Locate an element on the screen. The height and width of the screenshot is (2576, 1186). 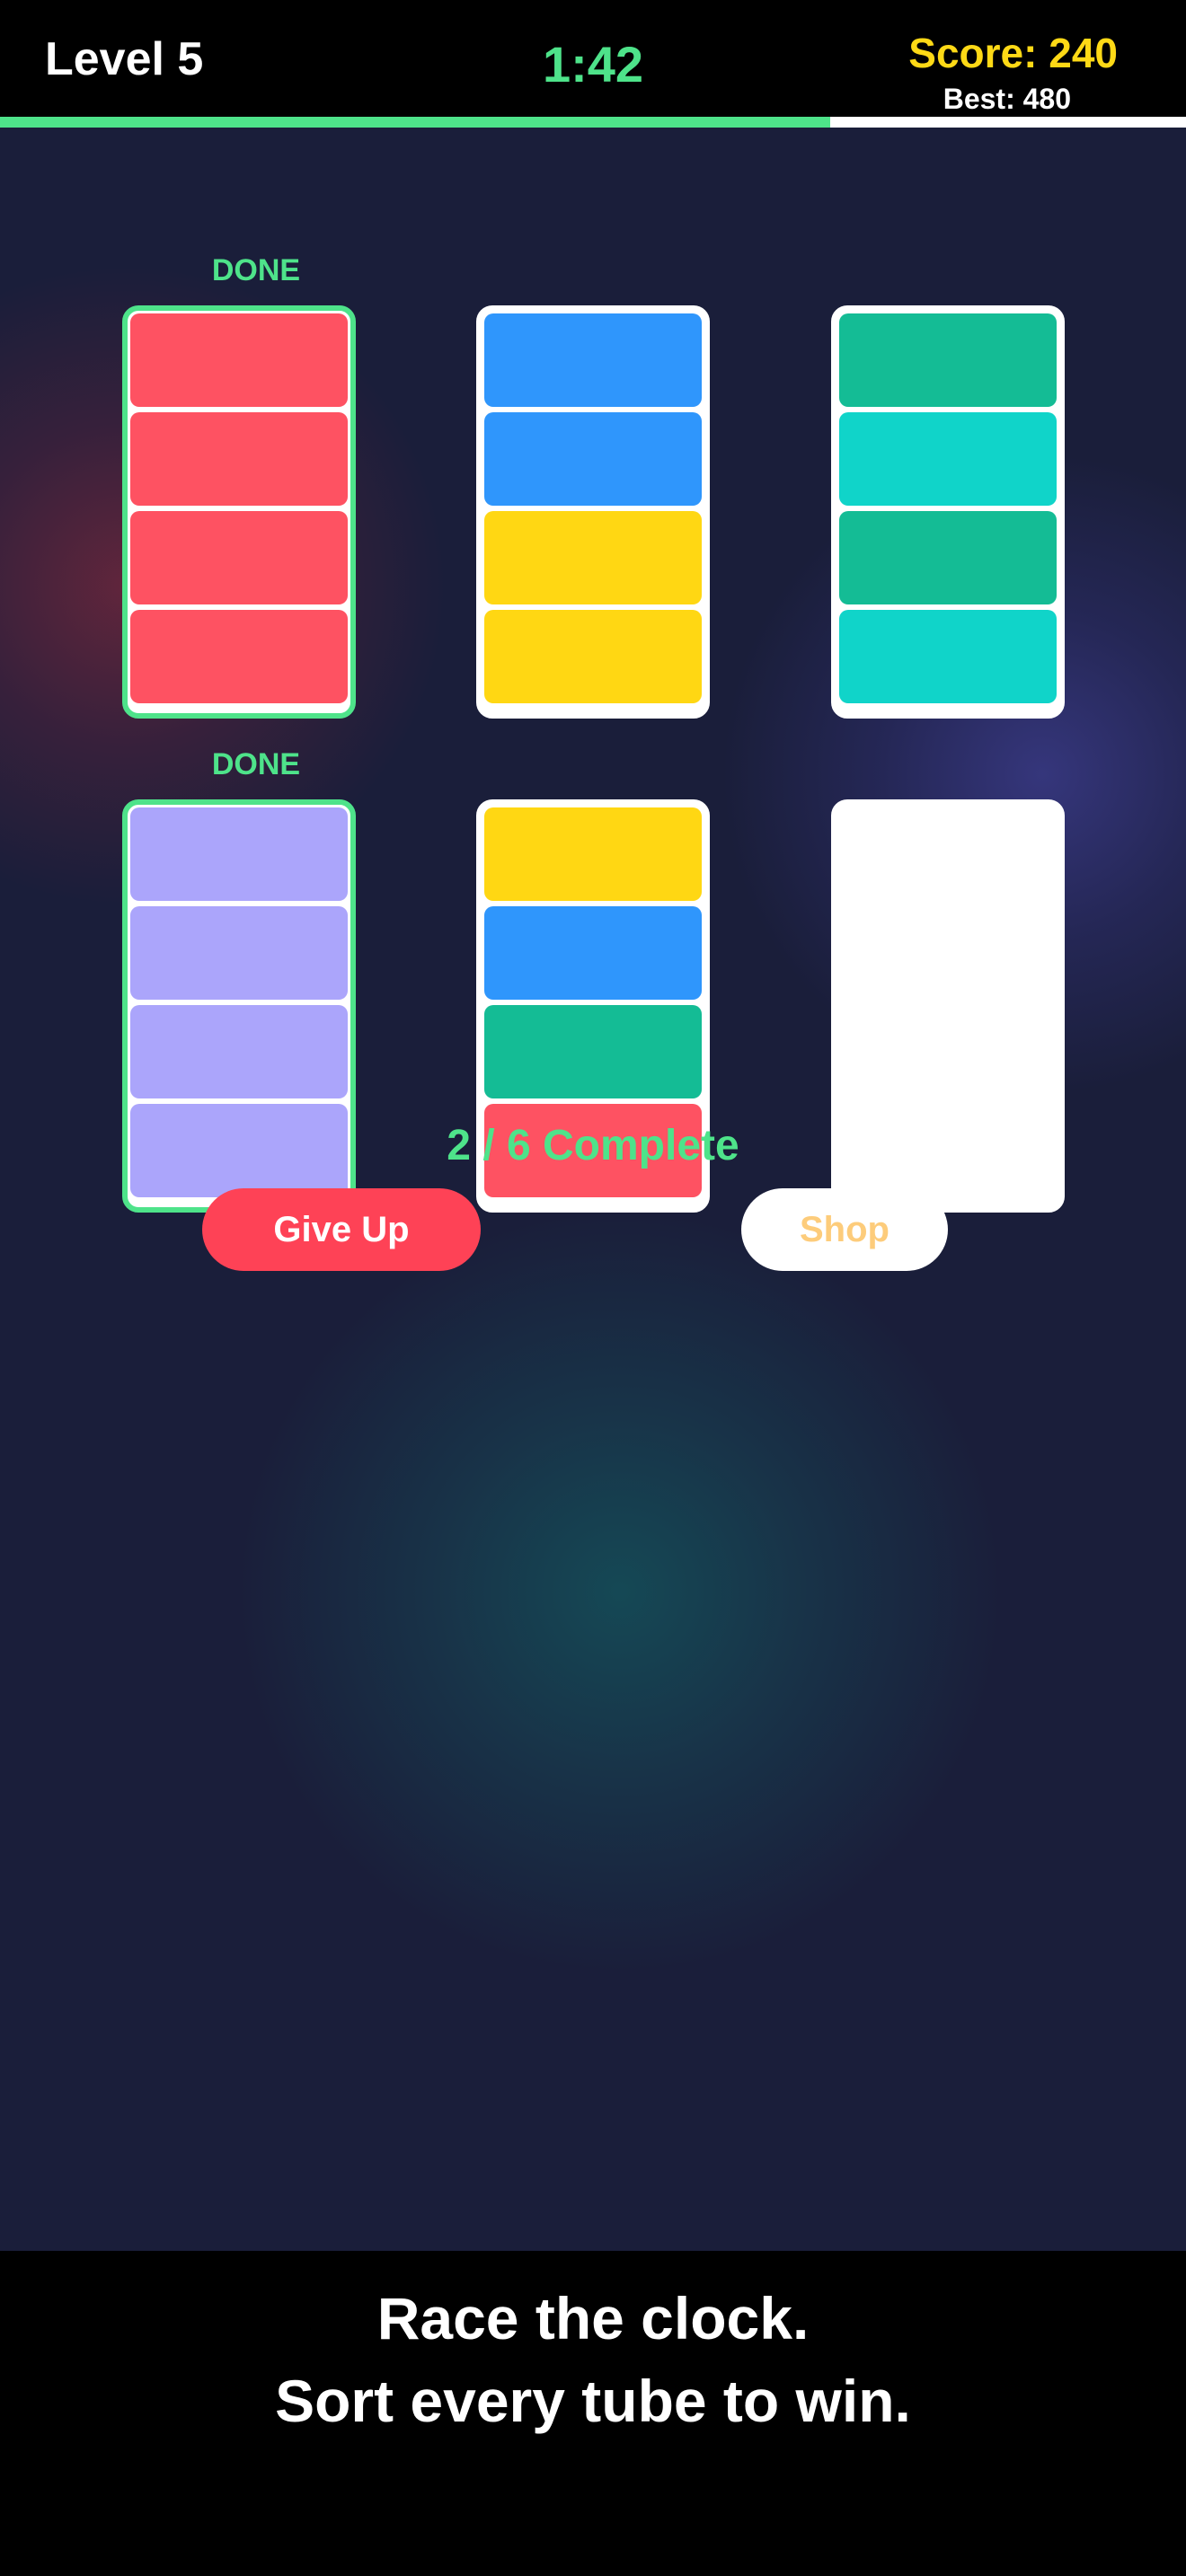
tagline-line-2: Sort every tube to win. is located at coordinates (593, 2401).